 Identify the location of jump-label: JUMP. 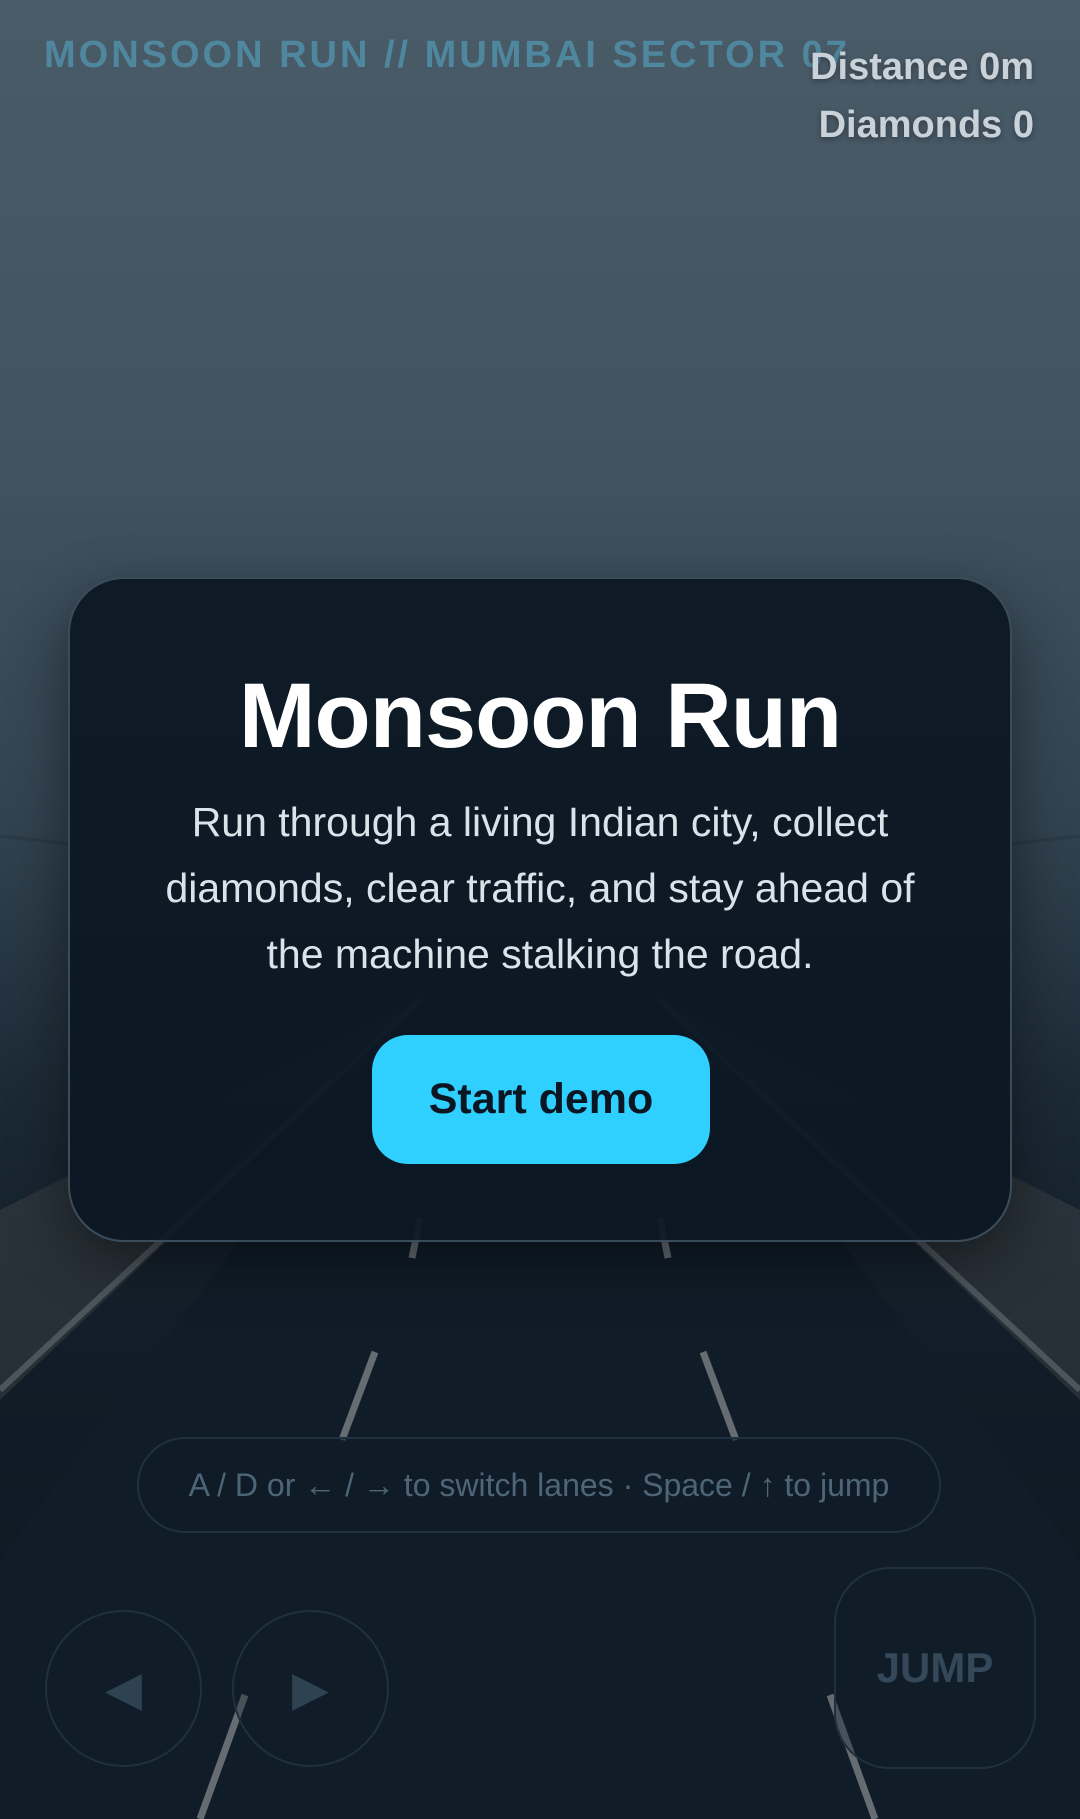
(935, 1667).